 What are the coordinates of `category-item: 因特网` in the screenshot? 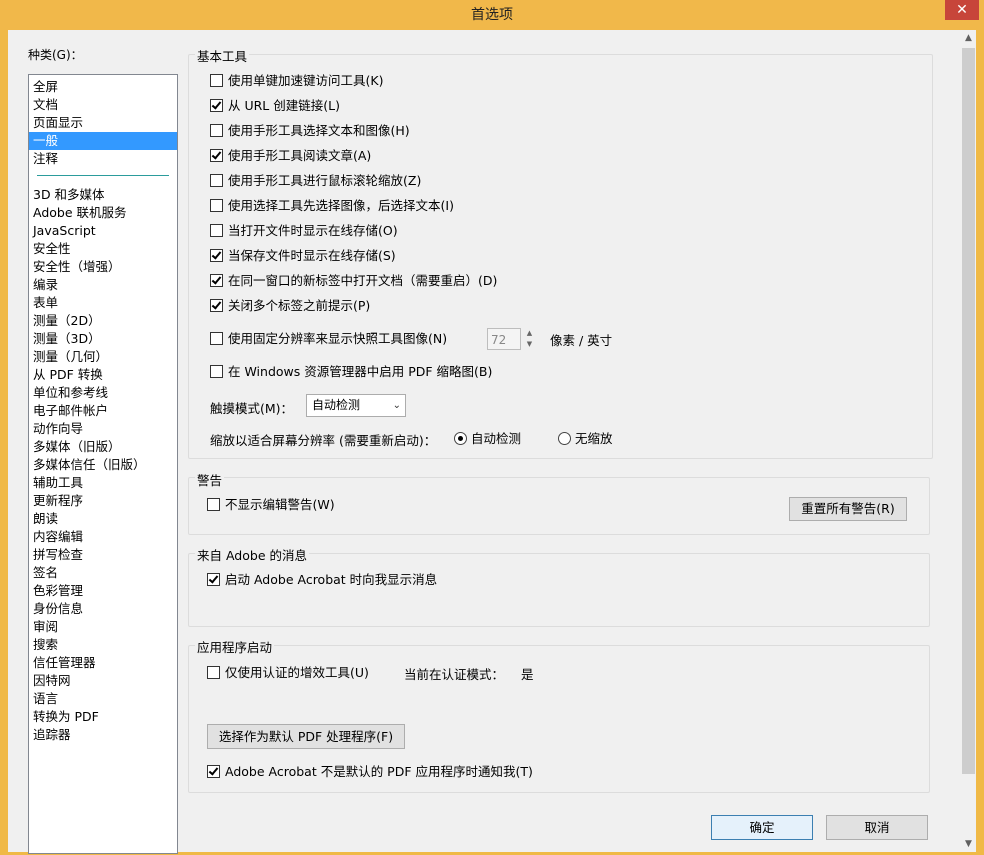 It's located at (52, 681).